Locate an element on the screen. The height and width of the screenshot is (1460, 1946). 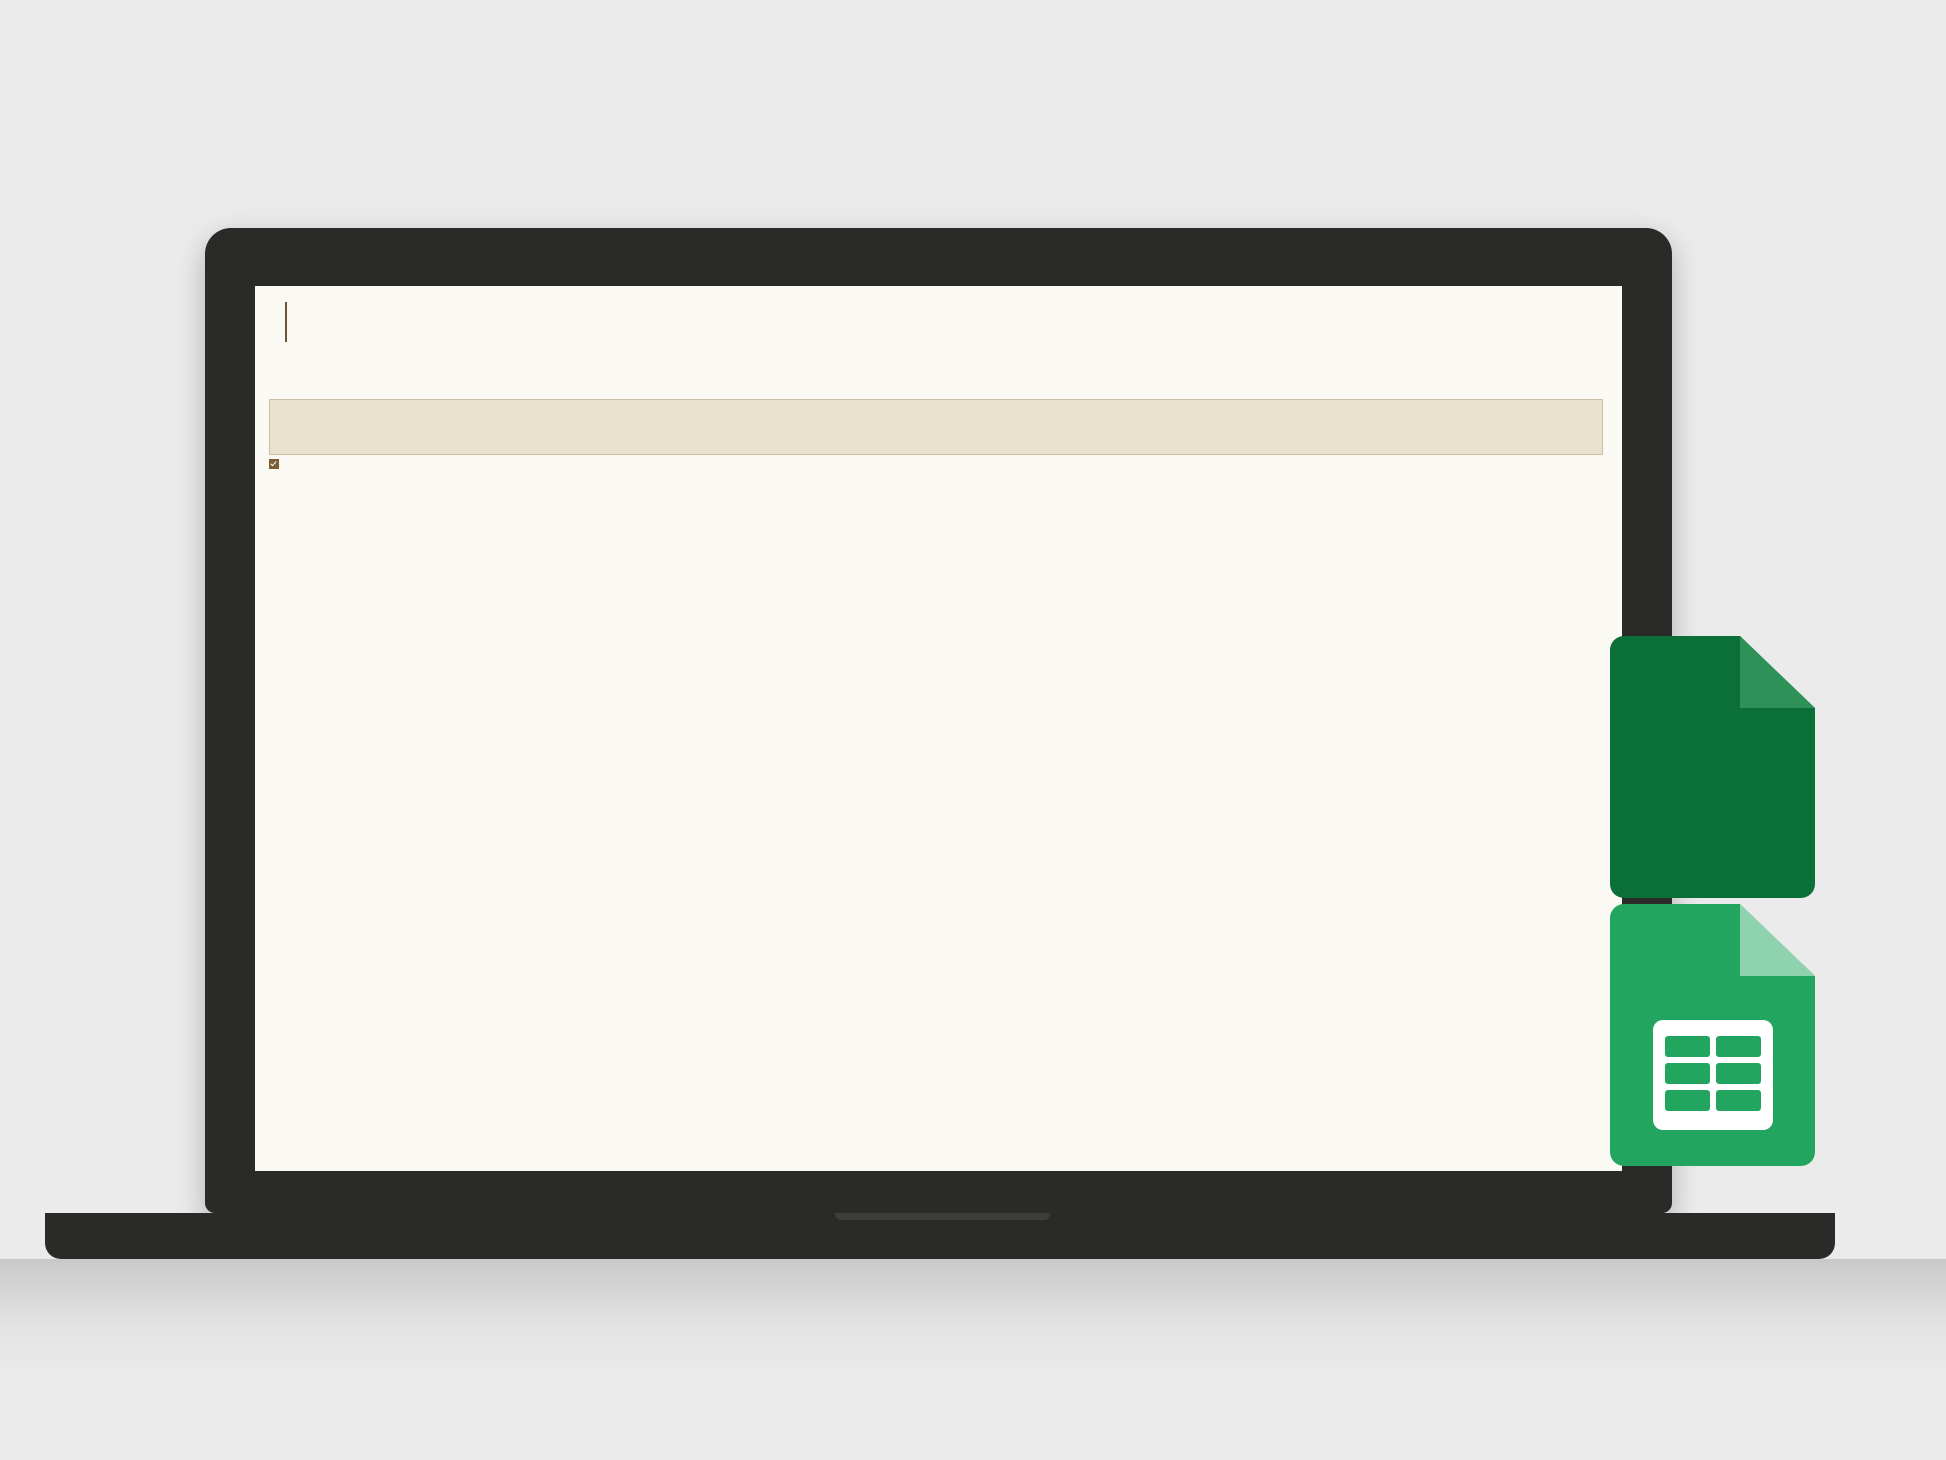
laptop-trackpad-notch is located at coordinates (942, 1216).